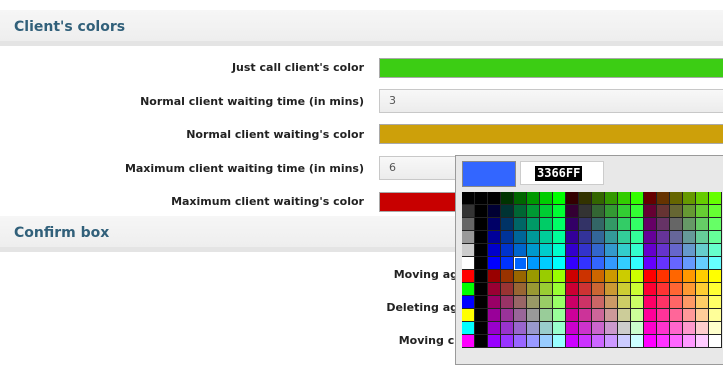  I want to click on just-call-color-field, so click(551, 68).